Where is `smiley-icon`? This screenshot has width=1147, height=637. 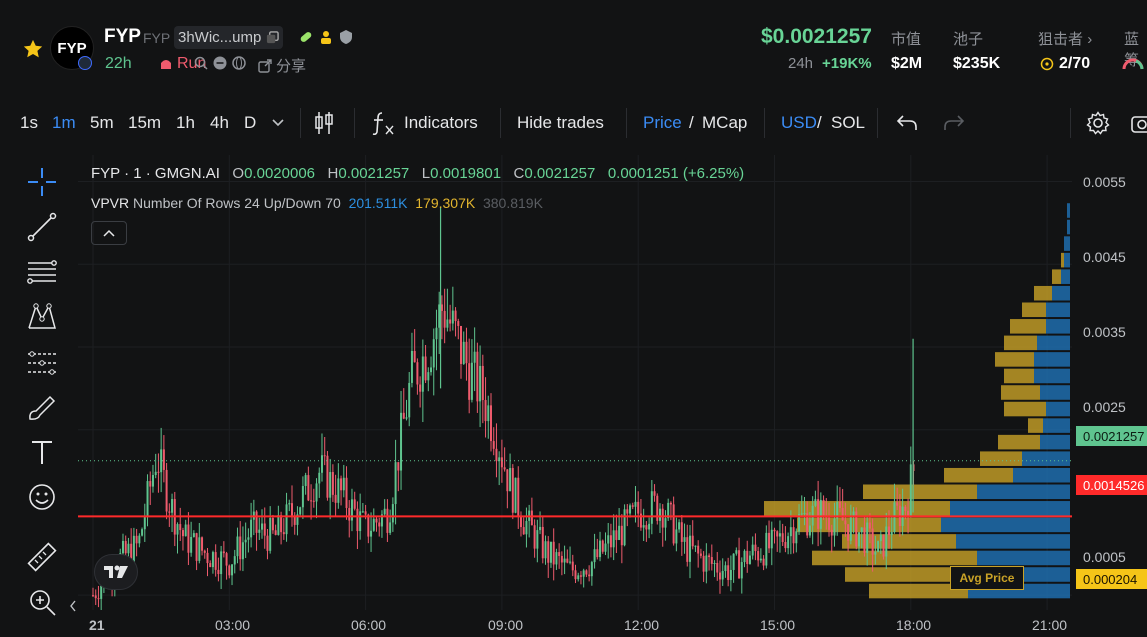 smiley-icon is located at coordinates (42, 497).